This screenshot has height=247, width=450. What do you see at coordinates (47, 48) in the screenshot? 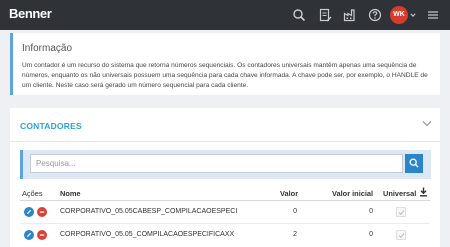
I see `info-title: Informação` at bounding box center [47, 48].